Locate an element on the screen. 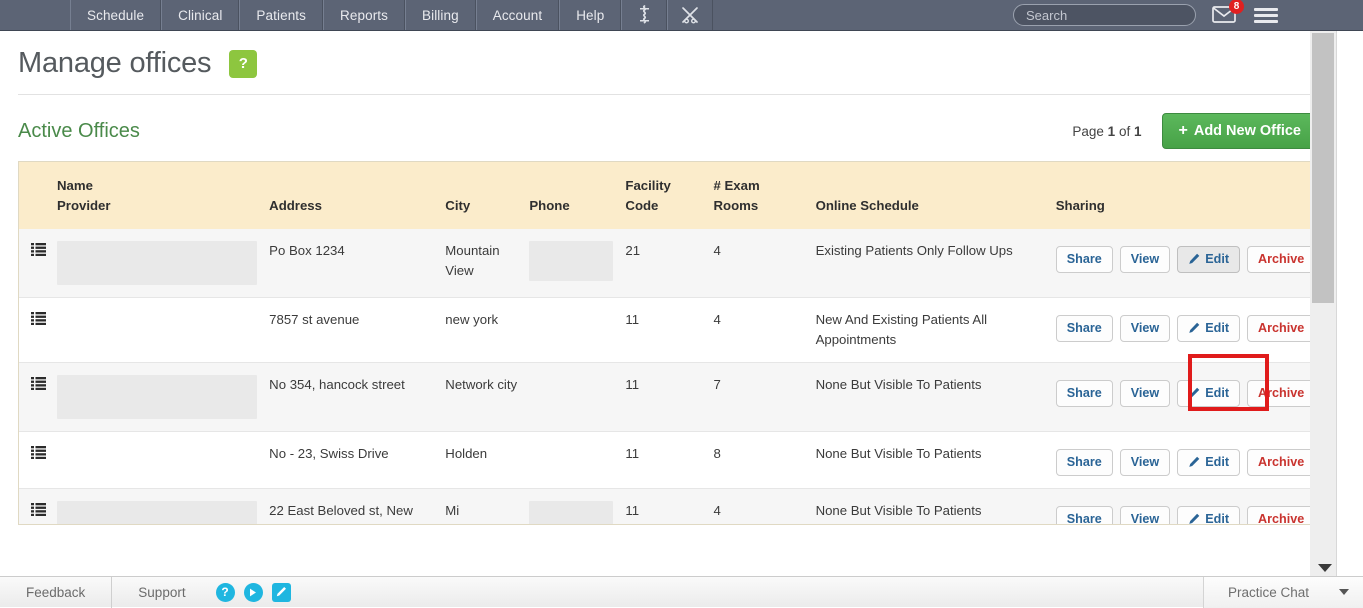 This screenshot has width=1363, height=608. online-schedule-value: None But Visible To Patients is located at coordinates (899, 510).